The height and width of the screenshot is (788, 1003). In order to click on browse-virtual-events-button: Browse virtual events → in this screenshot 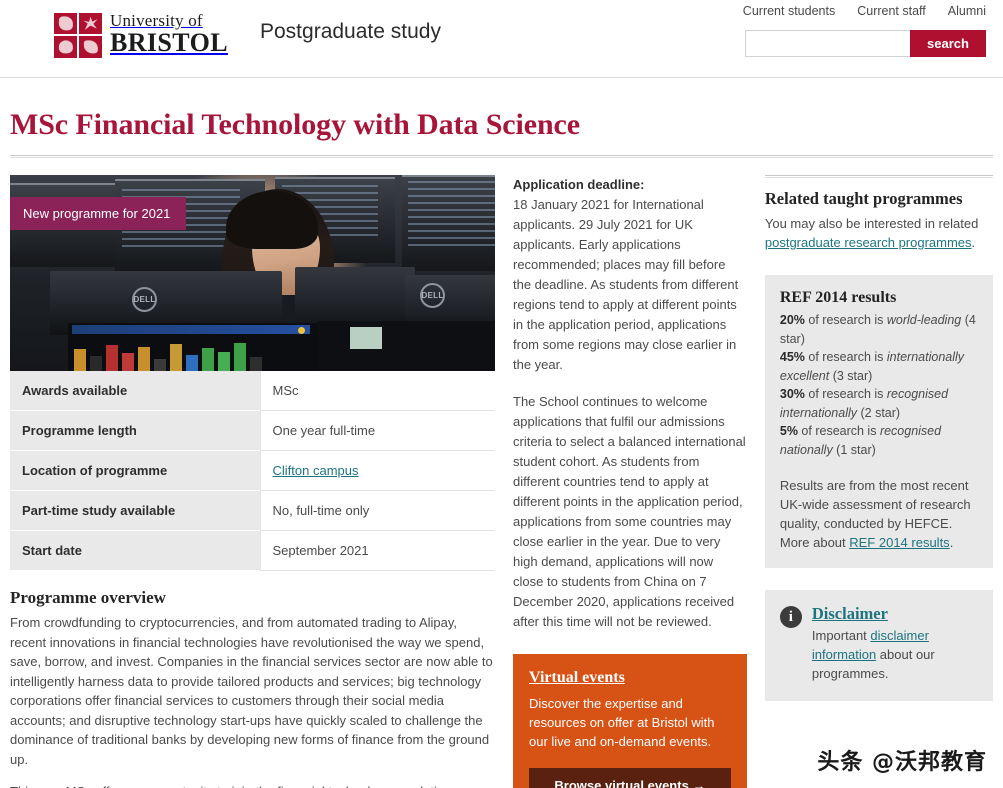, I will do `click(630, 778)`.